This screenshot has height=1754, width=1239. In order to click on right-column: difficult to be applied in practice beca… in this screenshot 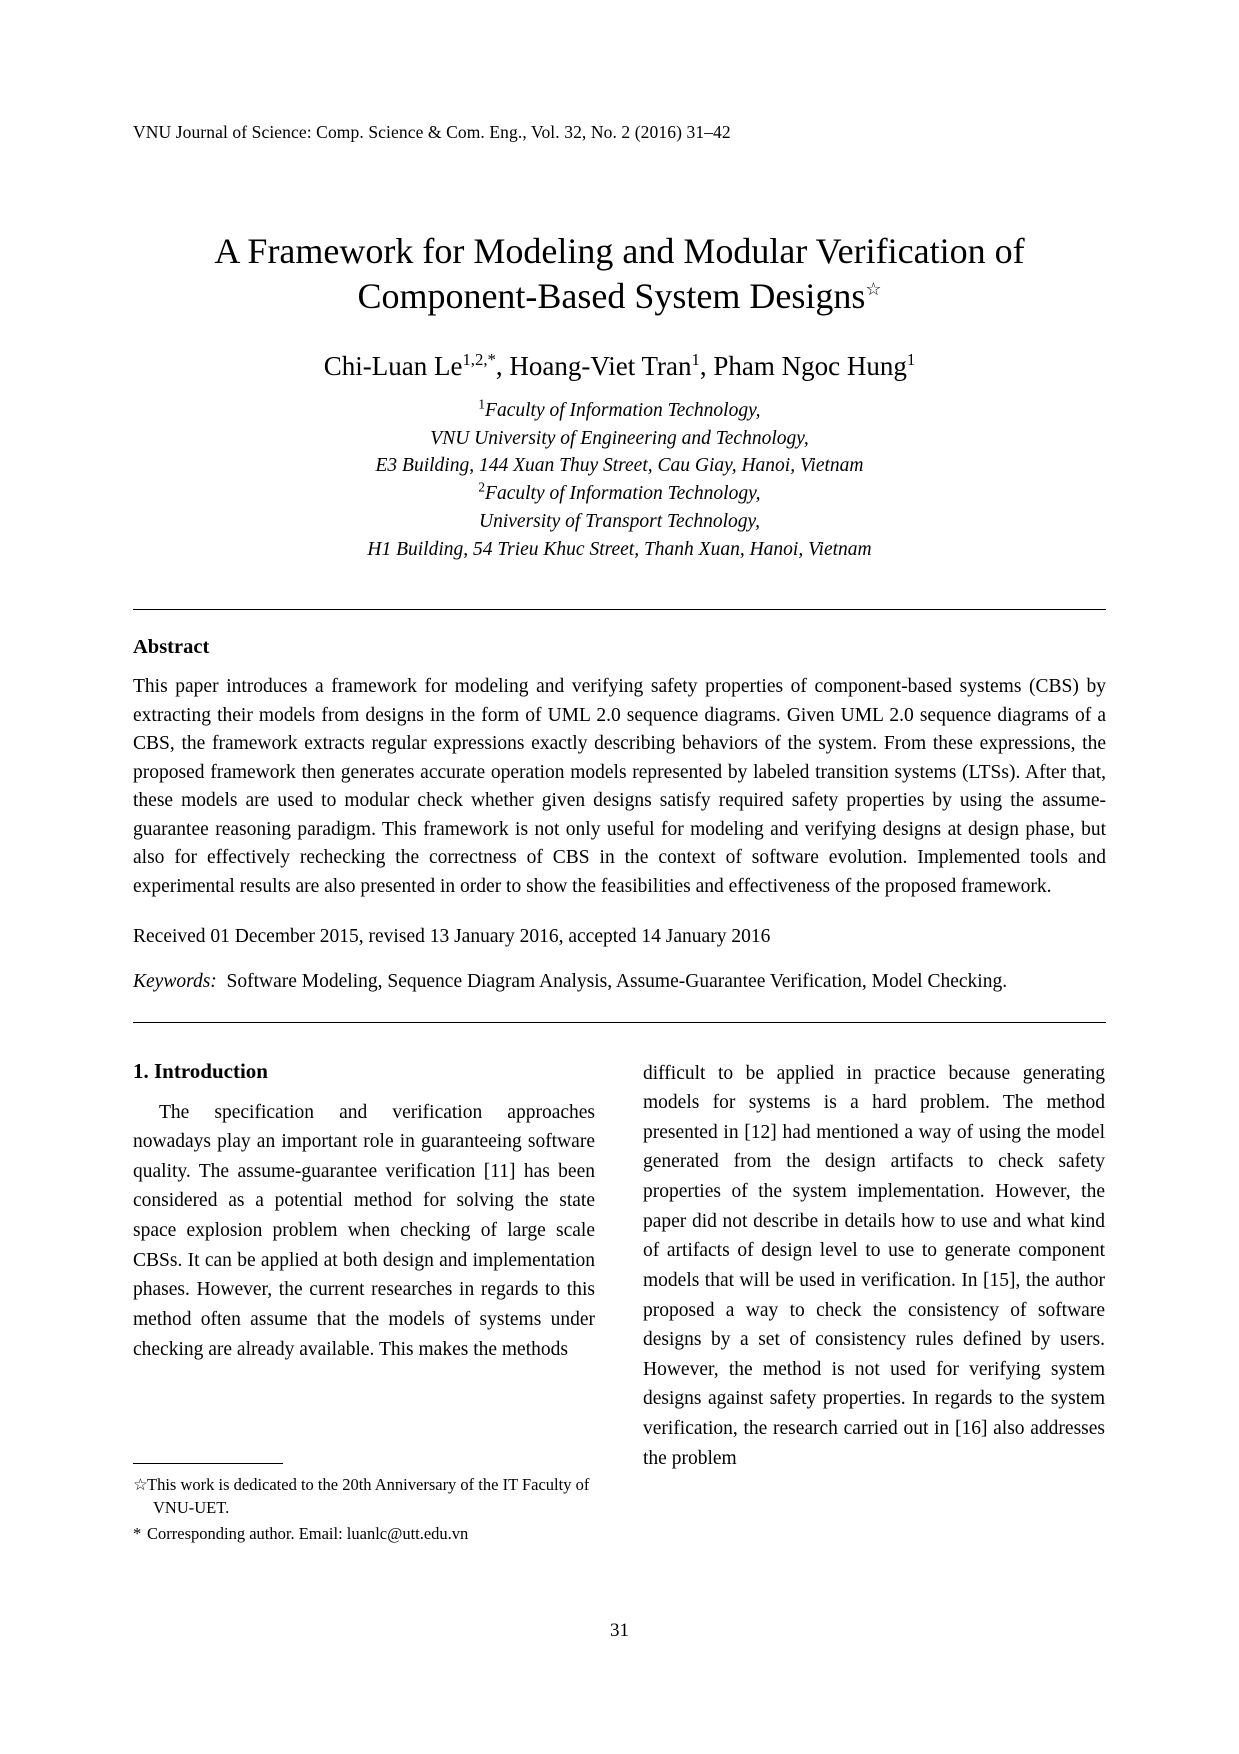, I will do `click(874, 1266)`.